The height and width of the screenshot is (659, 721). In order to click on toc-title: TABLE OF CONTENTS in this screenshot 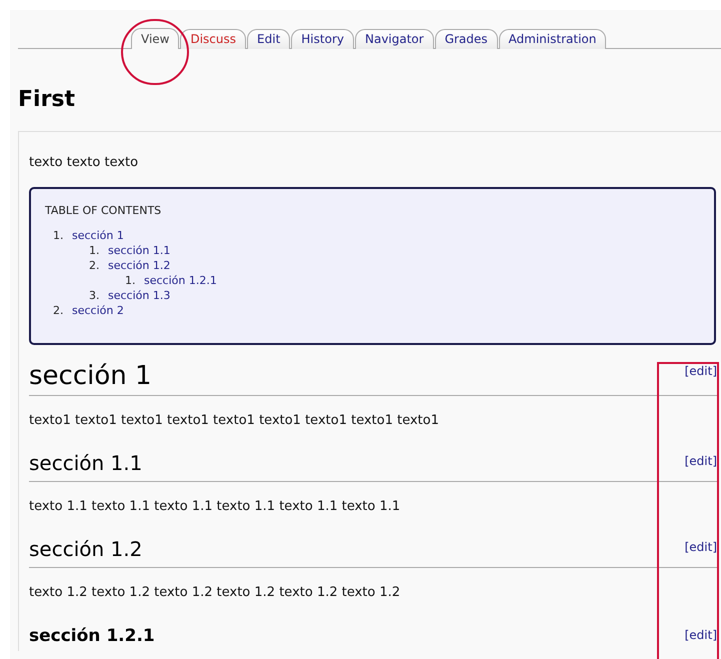, I will do `click(103, 210)`.